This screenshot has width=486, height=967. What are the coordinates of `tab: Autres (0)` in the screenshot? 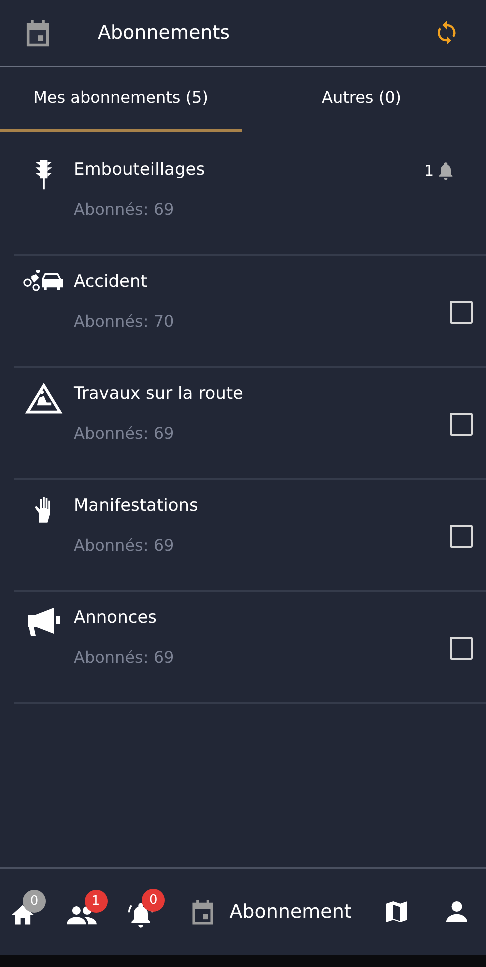 It's located at (363, 99).